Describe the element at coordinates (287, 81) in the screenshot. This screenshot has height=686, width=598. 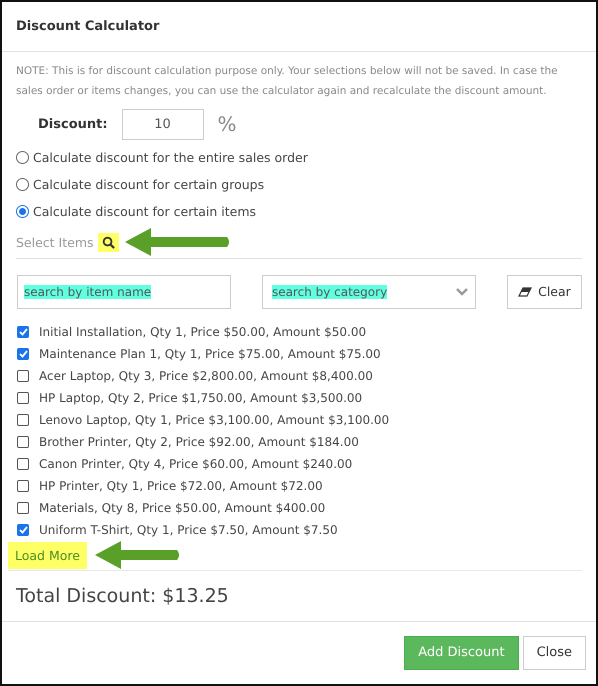
I see `note-text: NOTE: This is for discount calculation purpose only. Your selections below will not be saved. In case the sales order or items changes, you can use the calculator again and recalculate the discount amount.` at that location.